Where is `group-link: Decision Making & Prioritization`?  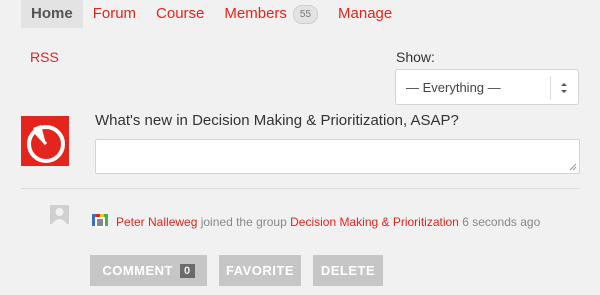
group-link: Decision Making & Prioritization is located at coordinates (374, 222).